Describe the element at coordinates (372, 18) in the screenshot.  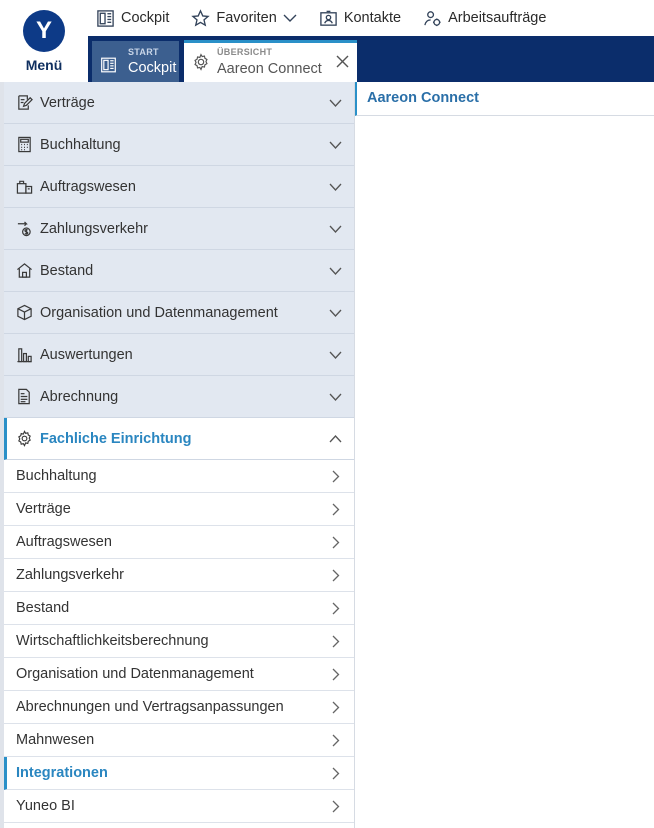
I see `quicklink-label: Kontakte` at that location.